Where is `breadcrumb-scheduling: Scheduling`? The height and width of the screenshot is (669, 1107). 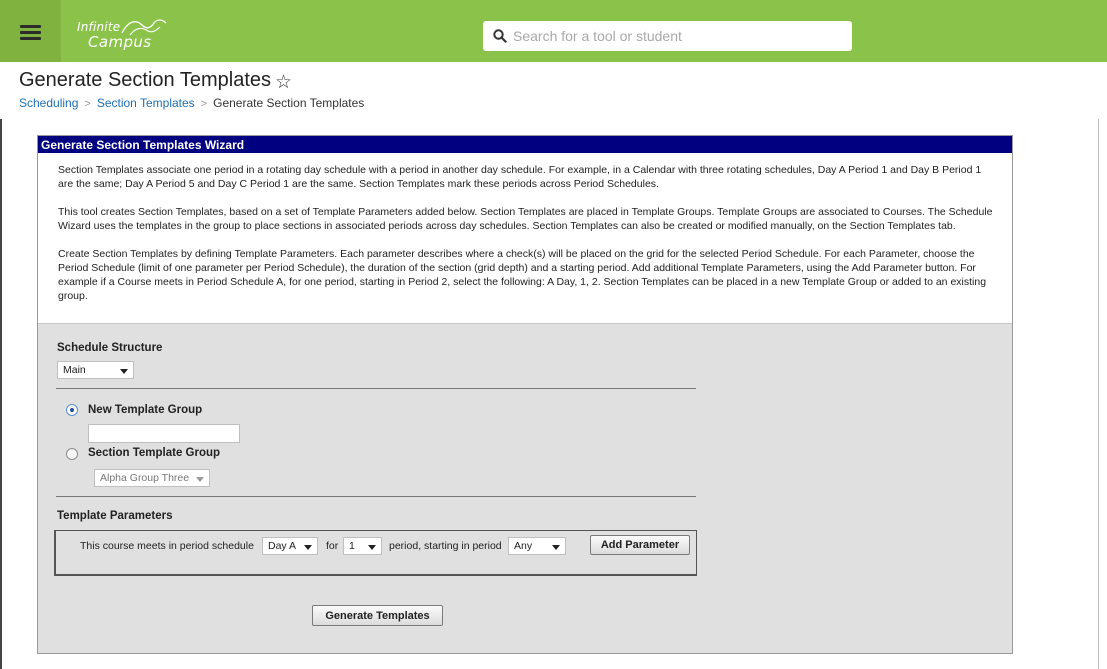
breadcrumb-scheduling: Scheduling is located at coordinates (48, 103).